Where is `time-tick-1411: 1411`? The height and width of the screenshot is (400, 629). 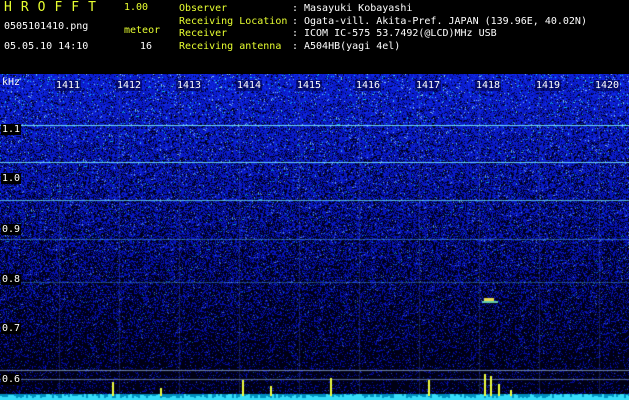
time-tick-1411: 1411 is located at coordinates (68, 85).